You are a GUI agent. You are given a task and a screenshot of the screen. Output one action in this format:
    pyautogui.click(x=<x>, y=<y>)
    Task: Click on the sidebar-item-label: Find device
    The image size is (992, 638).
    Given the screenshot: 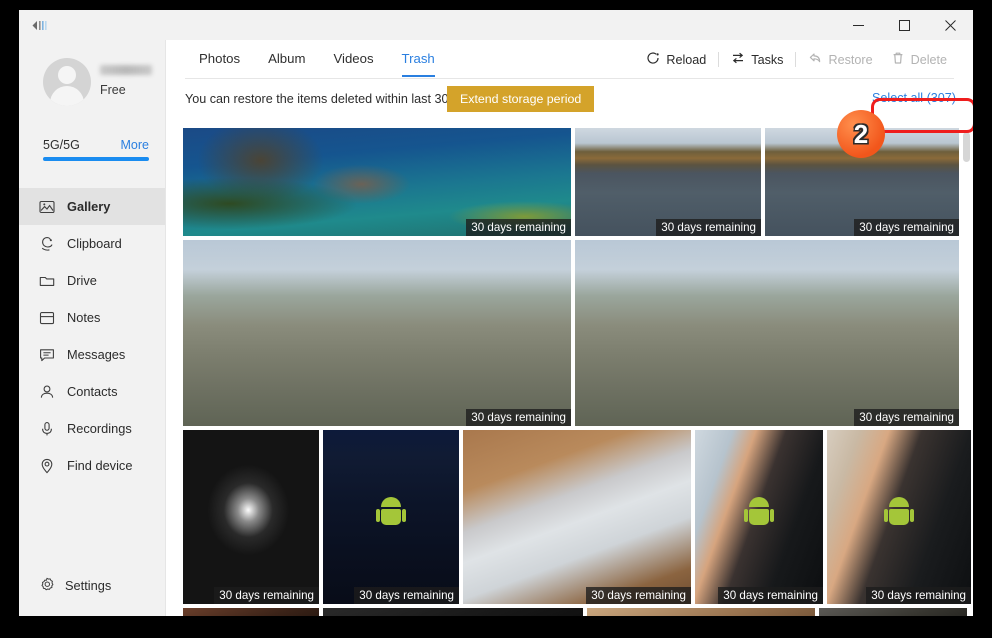 What is the action you would take?
    pyautogui.click(x=100, y=465)
    